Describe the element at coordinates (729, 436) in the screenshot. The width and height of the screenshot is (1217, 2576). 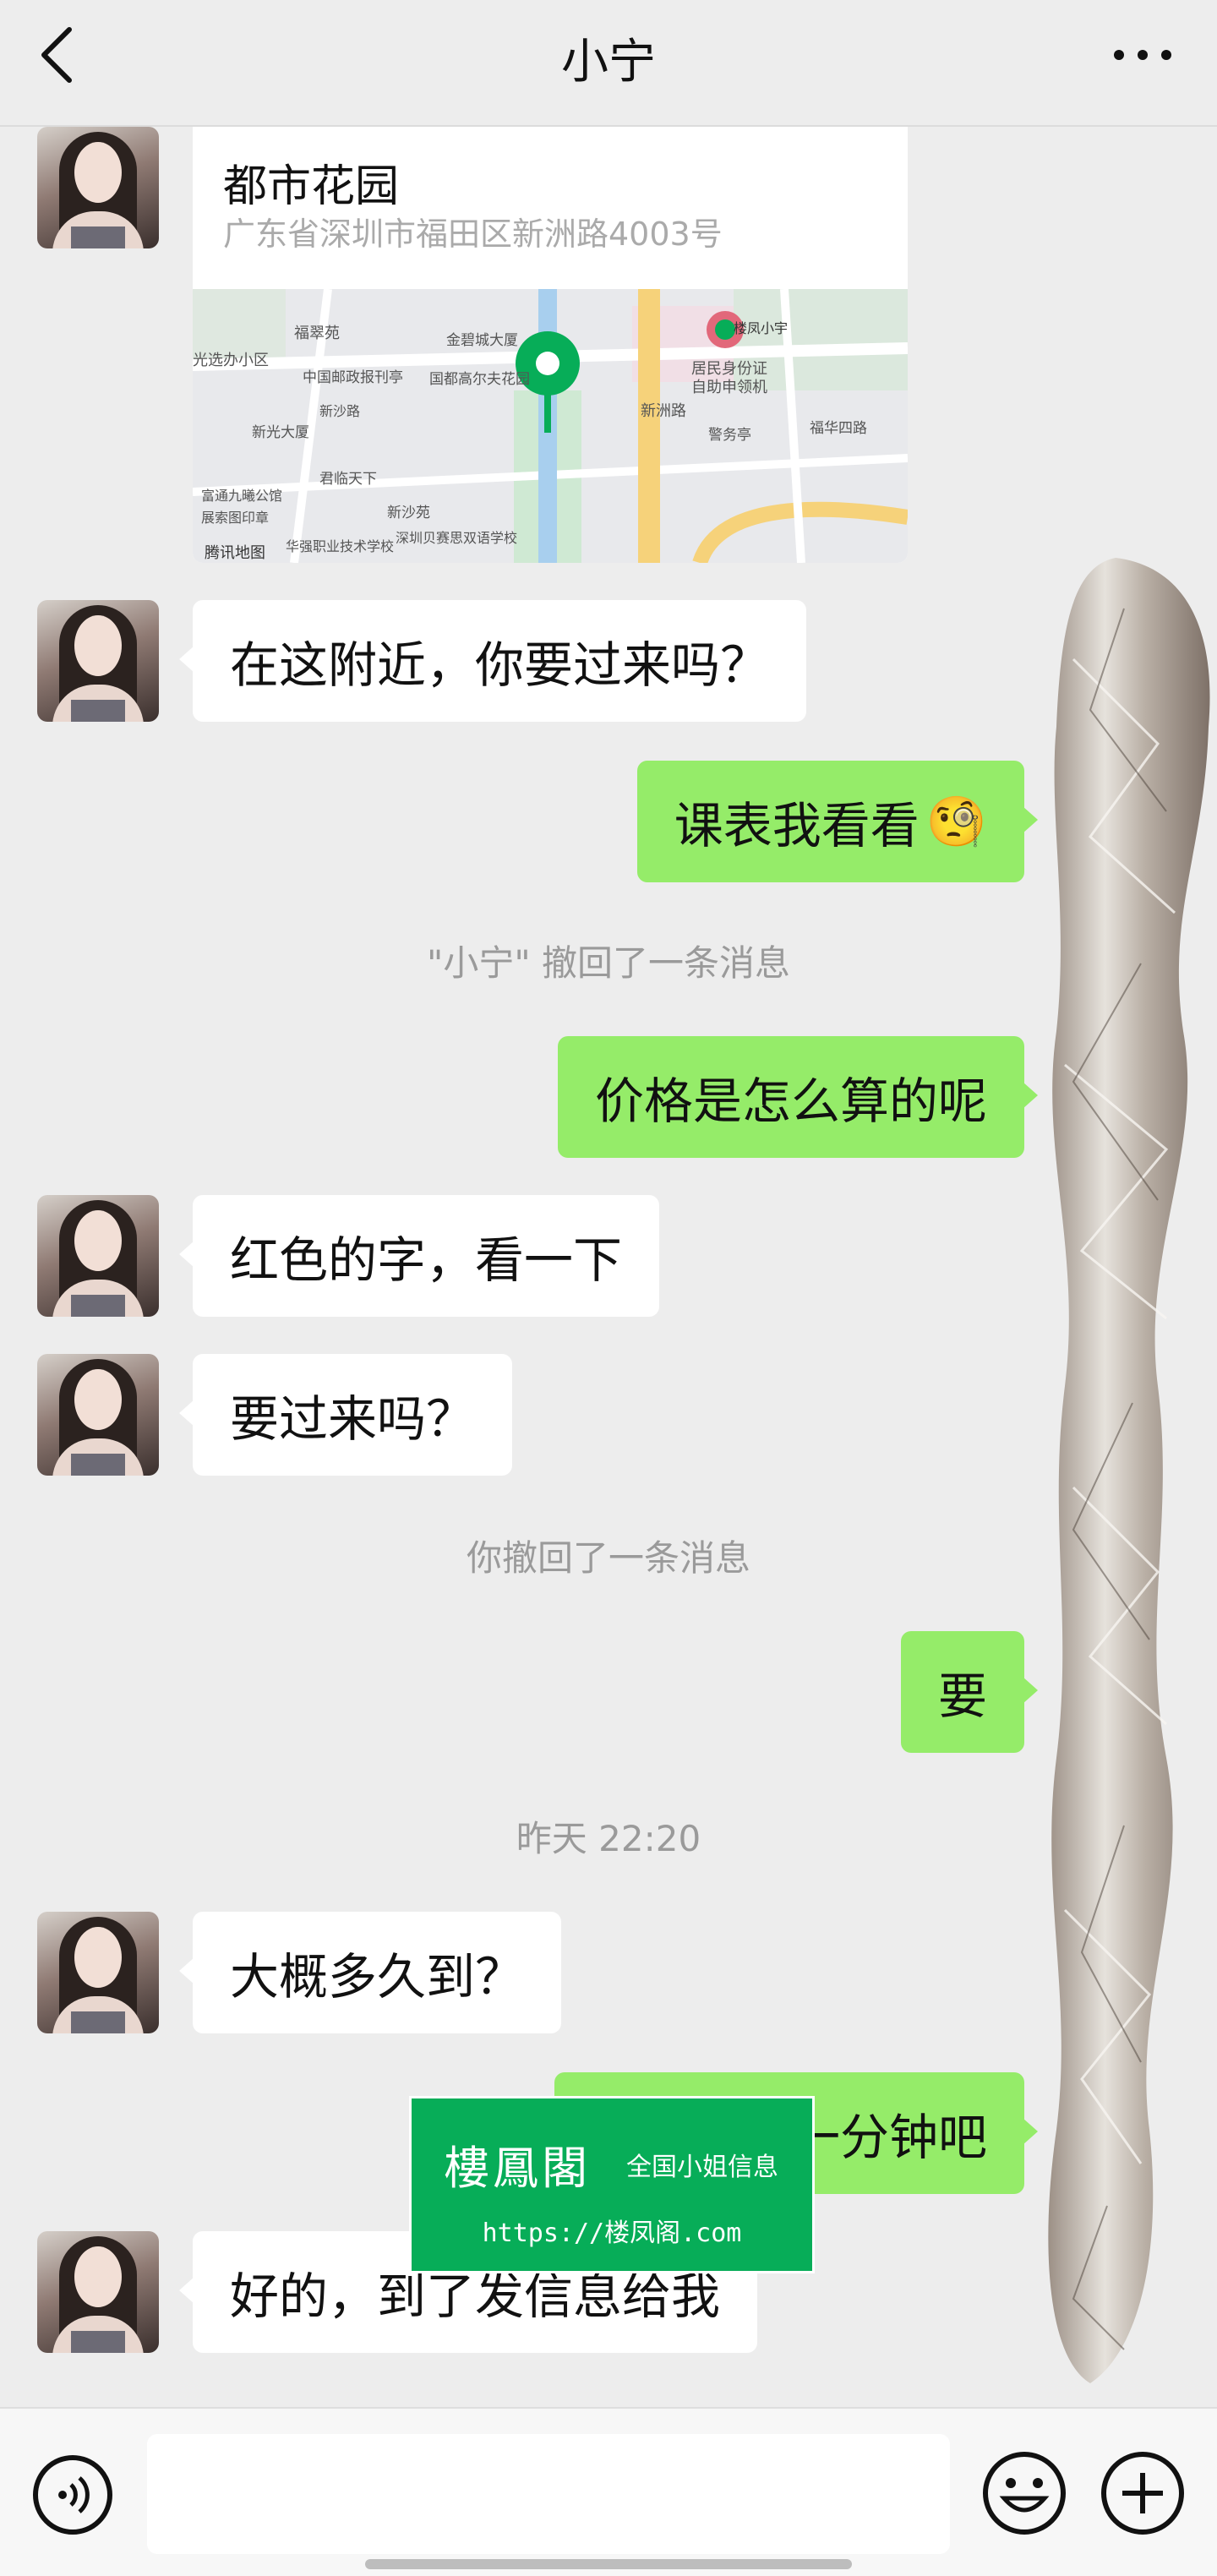
I see `map-label: 警务亭` at that location.